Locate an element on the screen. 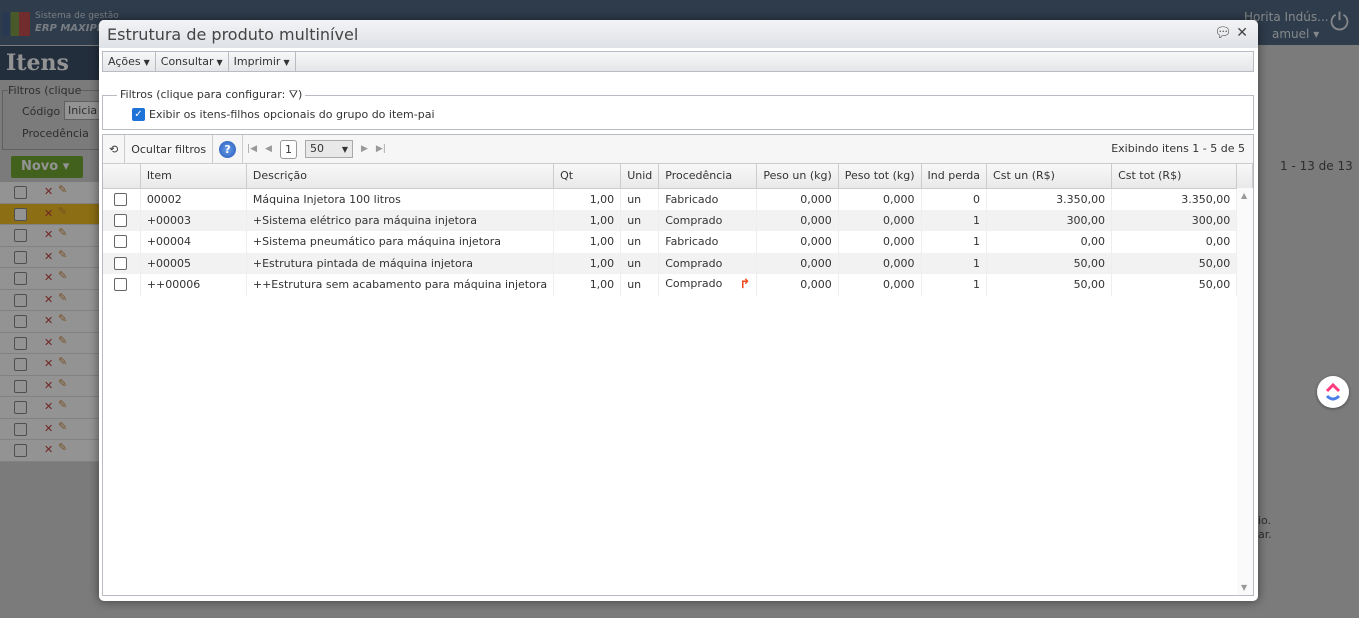  menu-consultar: Consultar ▼ is located at coordinates (192, 61).